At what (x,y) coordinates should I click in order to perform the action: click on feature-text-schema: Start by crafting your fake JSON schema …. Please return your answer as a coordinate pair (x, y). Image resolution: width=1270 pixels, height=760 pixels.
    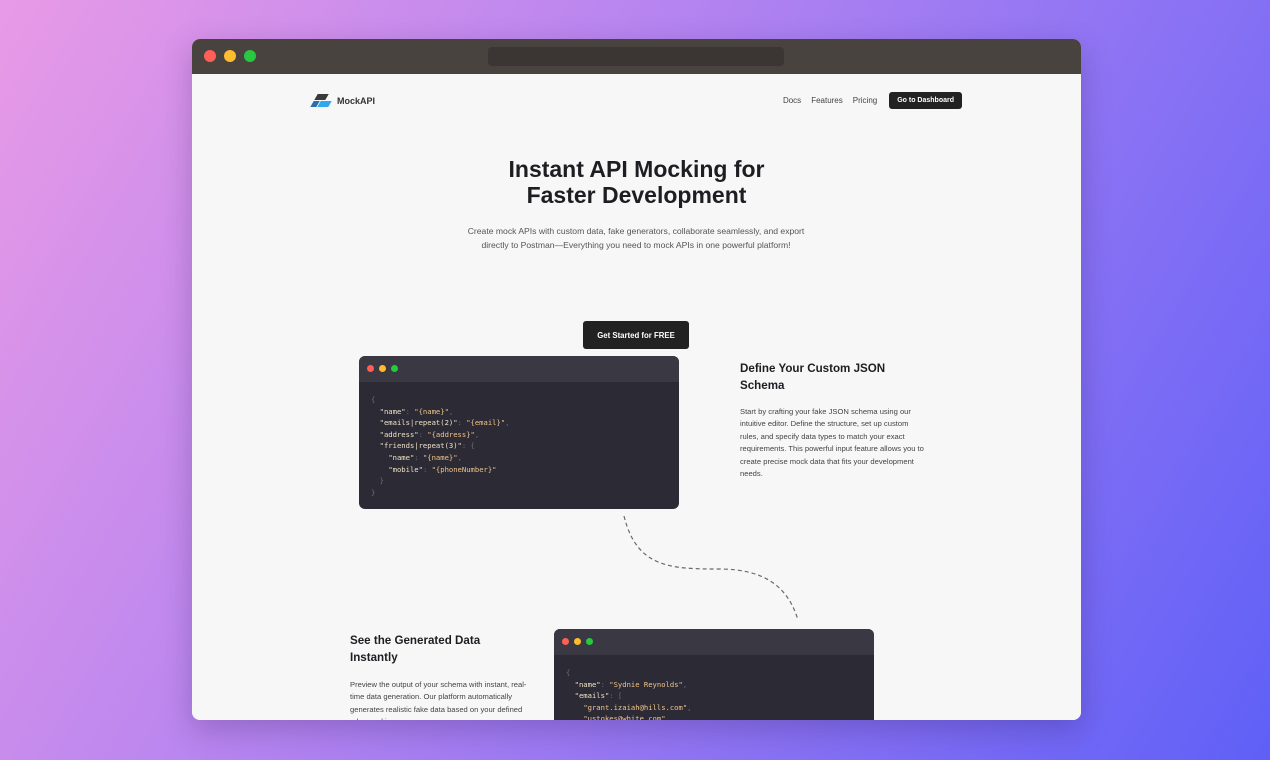
    Looking at the image, I should click on (832, 443).